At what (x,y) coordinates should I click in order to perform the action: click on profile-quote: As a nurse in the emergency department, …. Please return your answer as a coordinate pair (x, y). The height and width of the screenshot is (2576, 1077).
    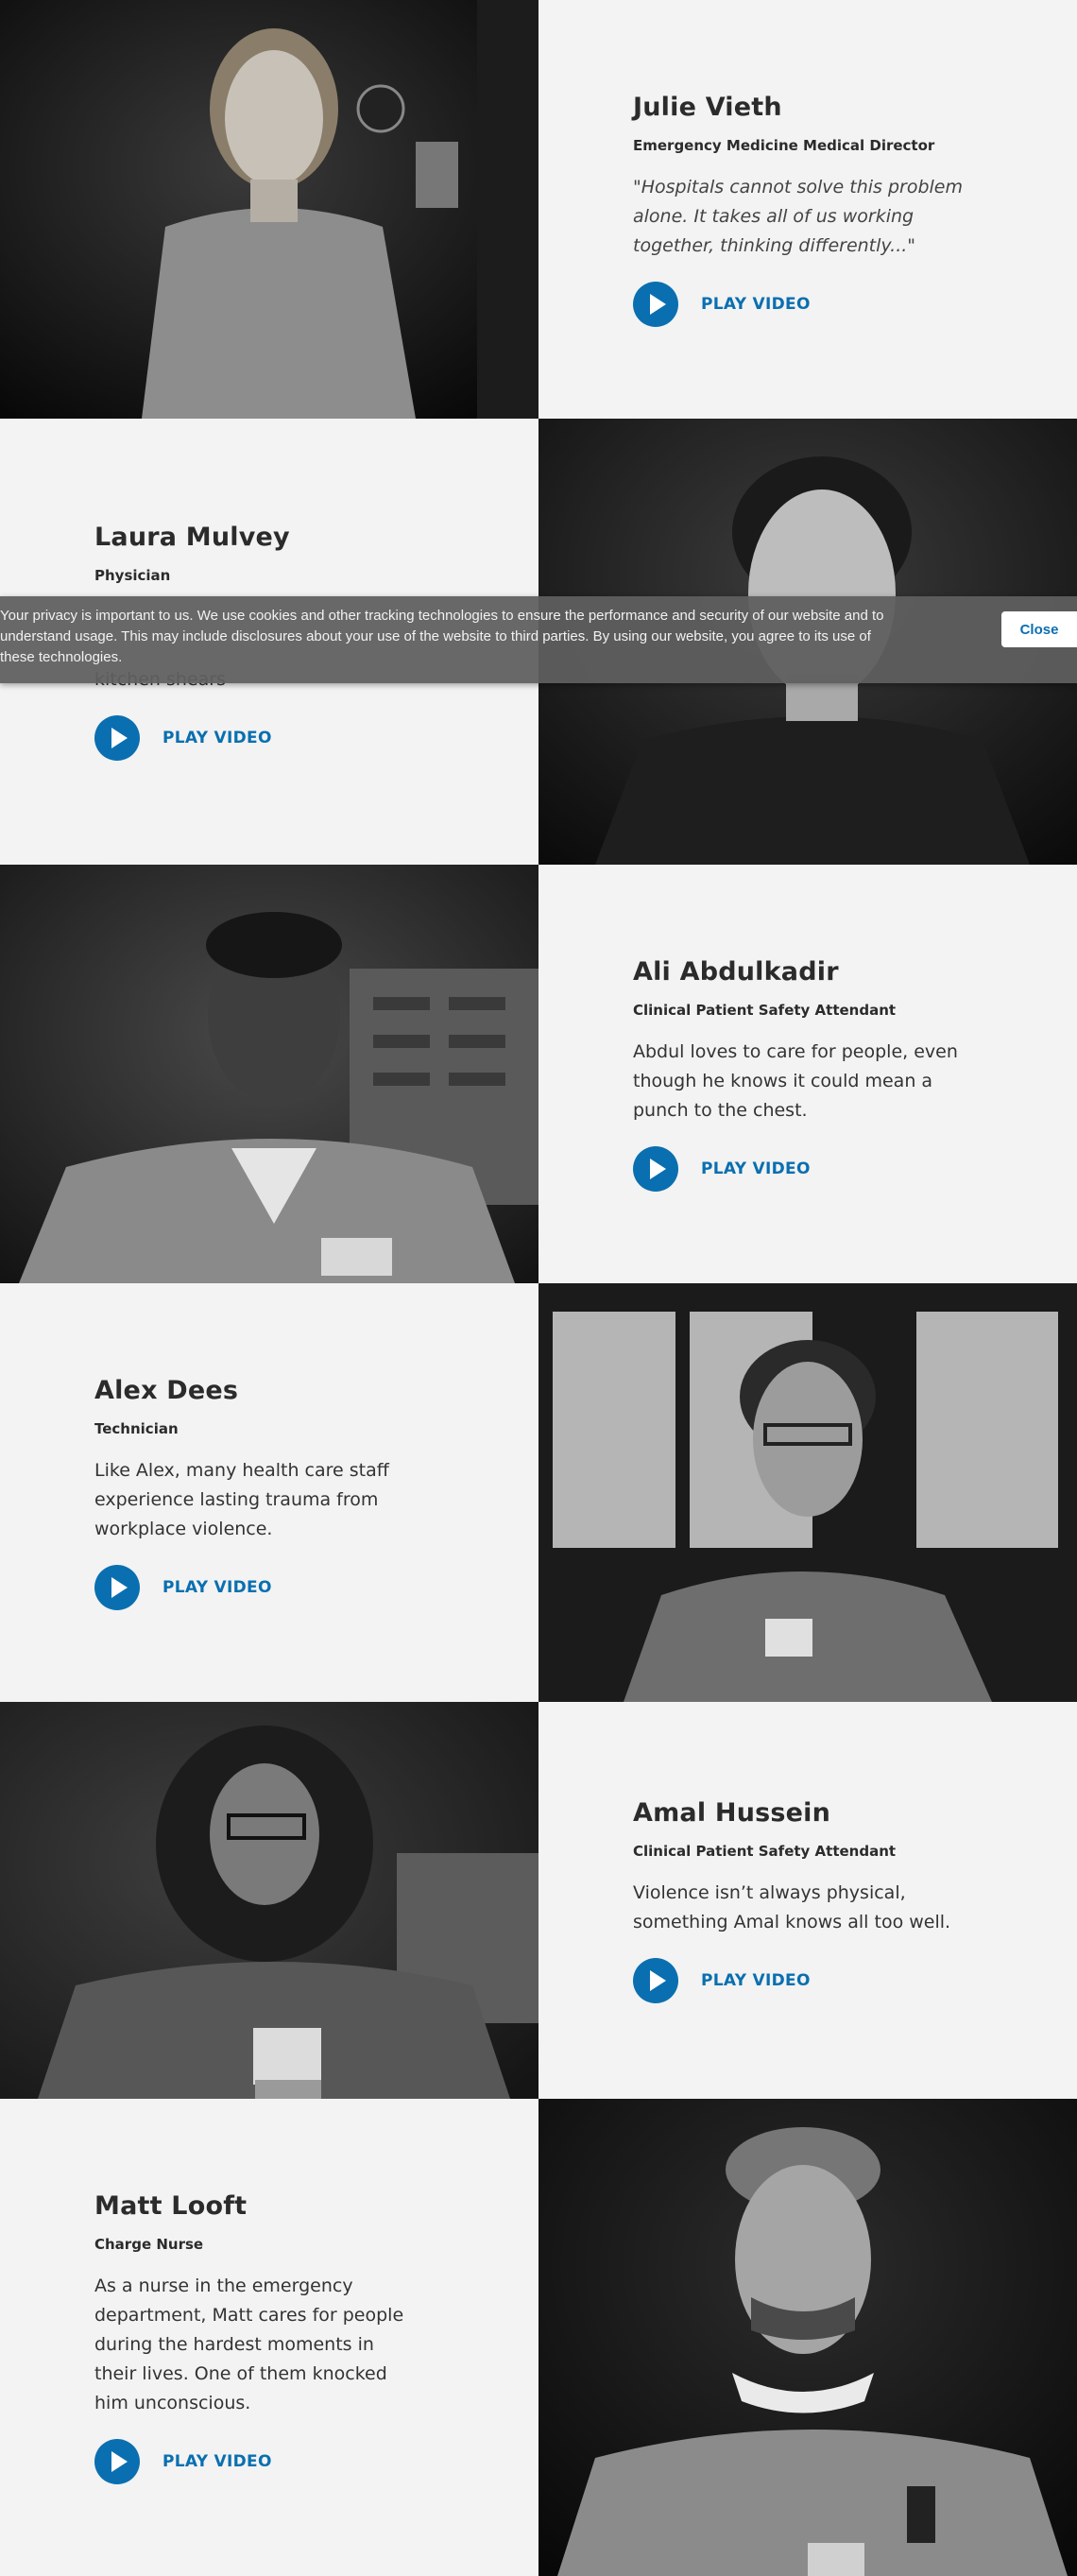
    Looking at the image, I should click on (249, 2344).